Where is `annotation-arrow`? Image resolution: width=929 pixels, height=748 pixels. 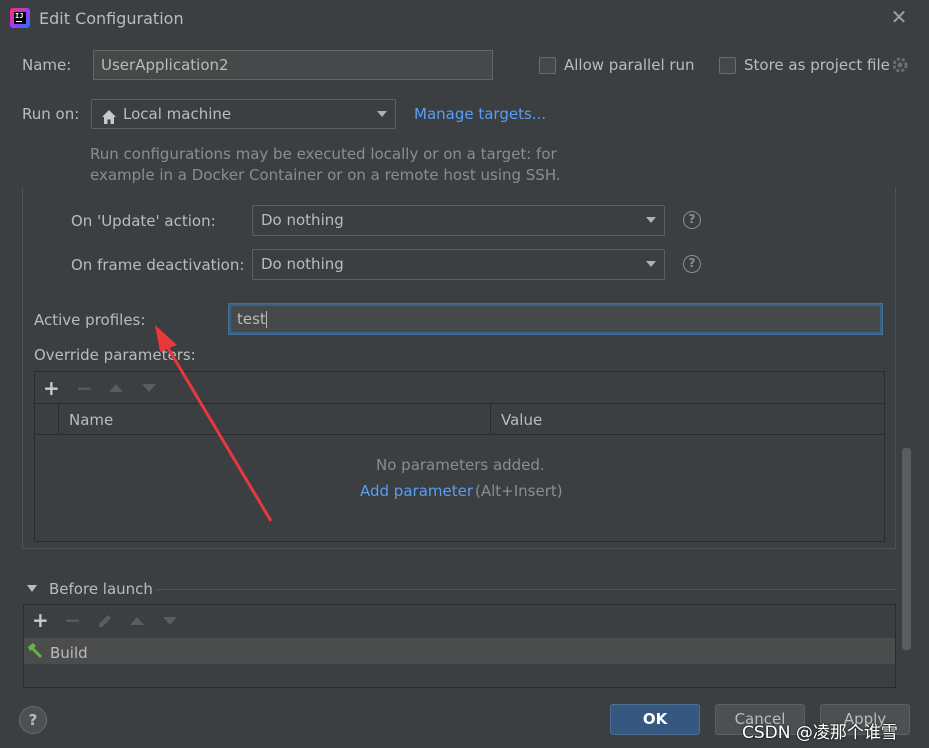 annotation-arrow is located at coordinates (214, 423).